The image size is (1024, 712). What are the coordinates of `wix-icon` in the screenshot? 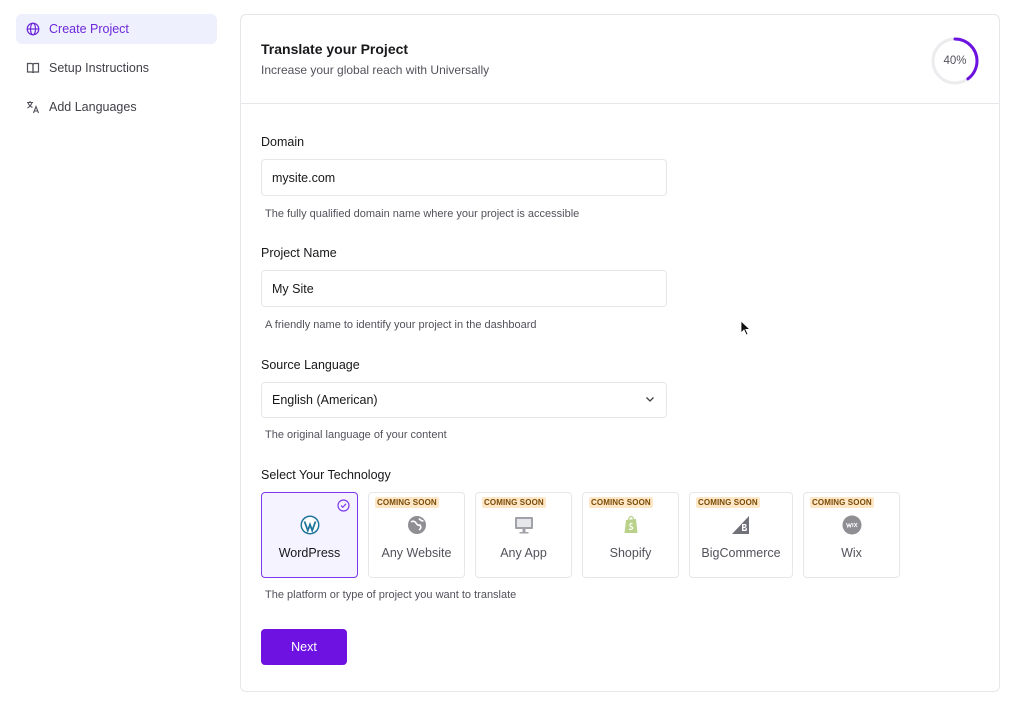 It's located at (852, 525).